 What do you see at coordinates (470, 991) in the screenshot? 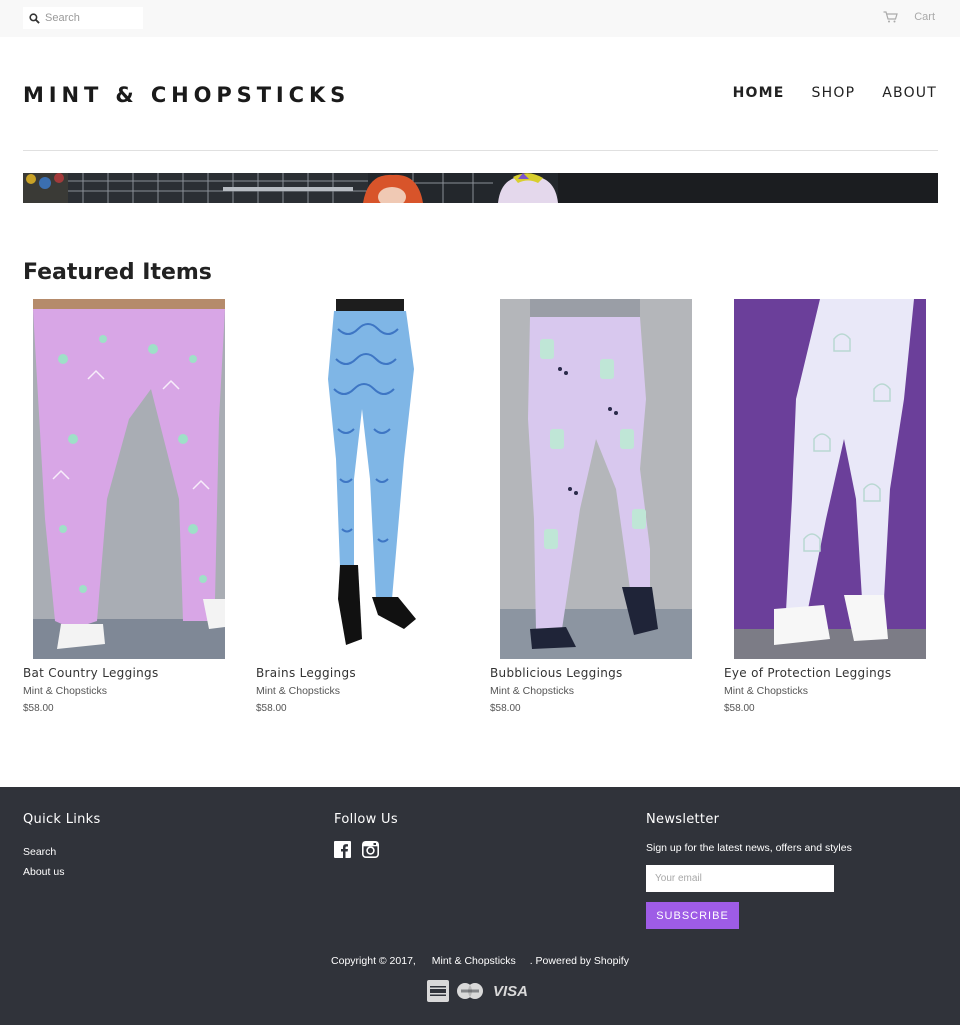
I see `mastercard-icon` at bounding box center [470, 991].